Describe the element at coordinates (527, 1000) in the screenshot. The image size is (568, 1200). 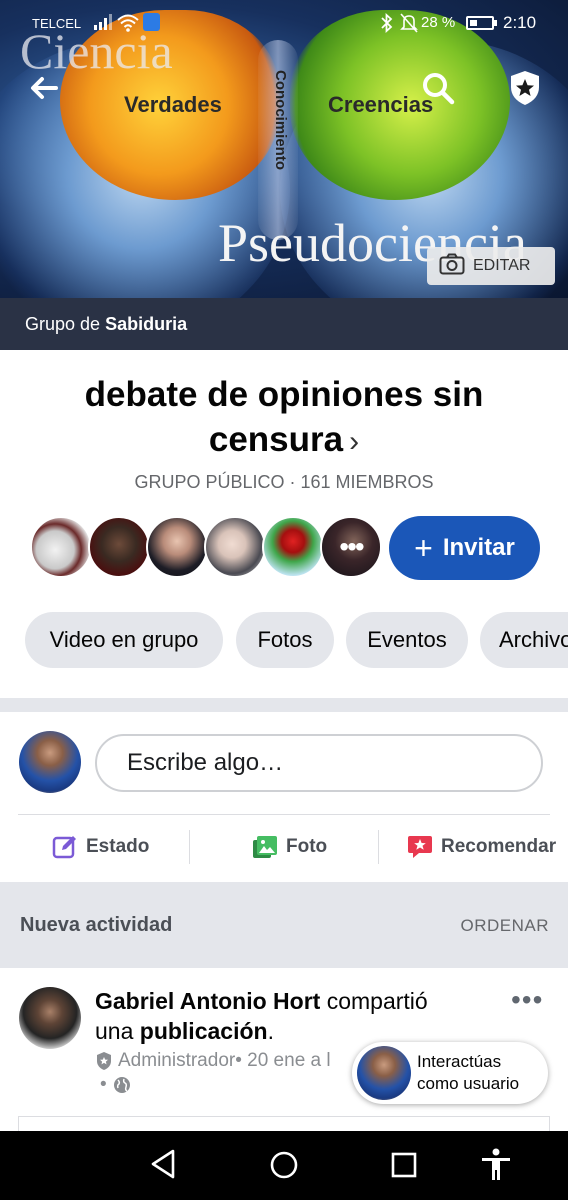
I see `post-more-options-icon: •••` at that location.